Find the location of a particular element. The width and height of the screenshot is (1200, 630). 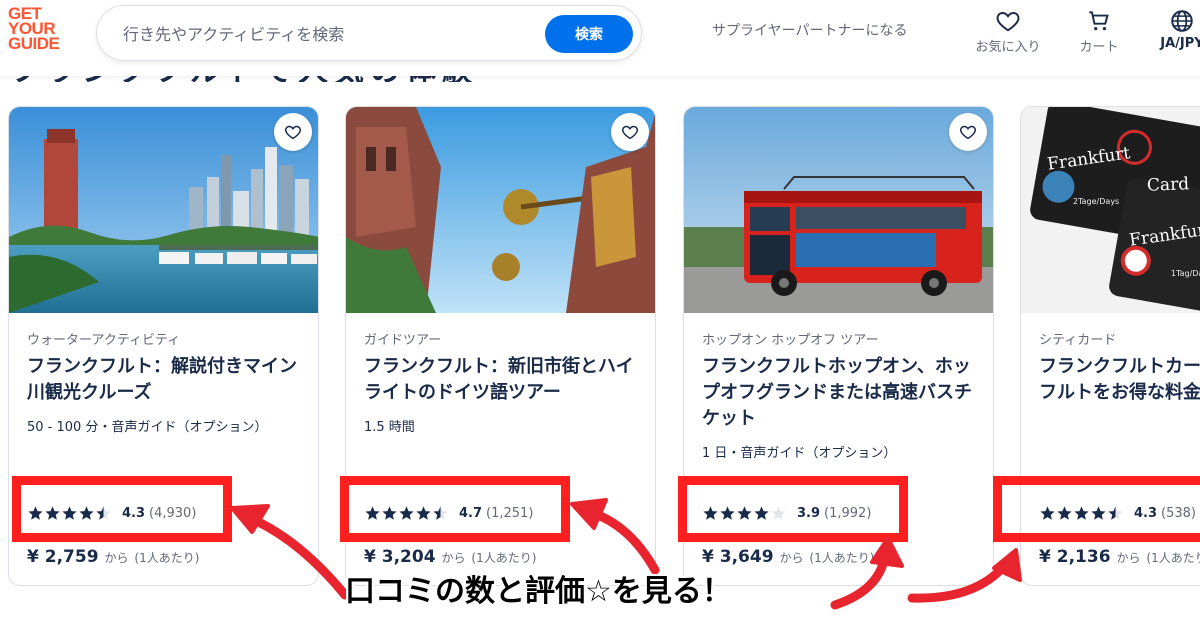

card-category: シティカード is located at coordinates (1078, 340).